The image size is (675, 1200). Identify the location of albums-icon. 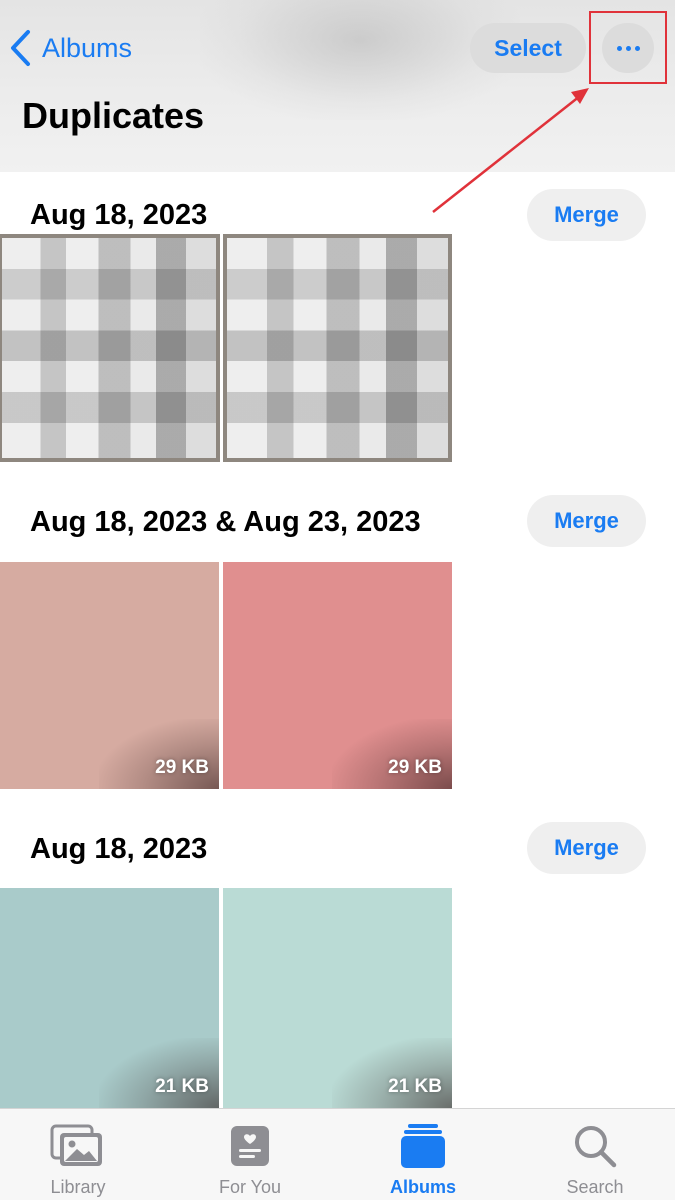
(423, 1146).